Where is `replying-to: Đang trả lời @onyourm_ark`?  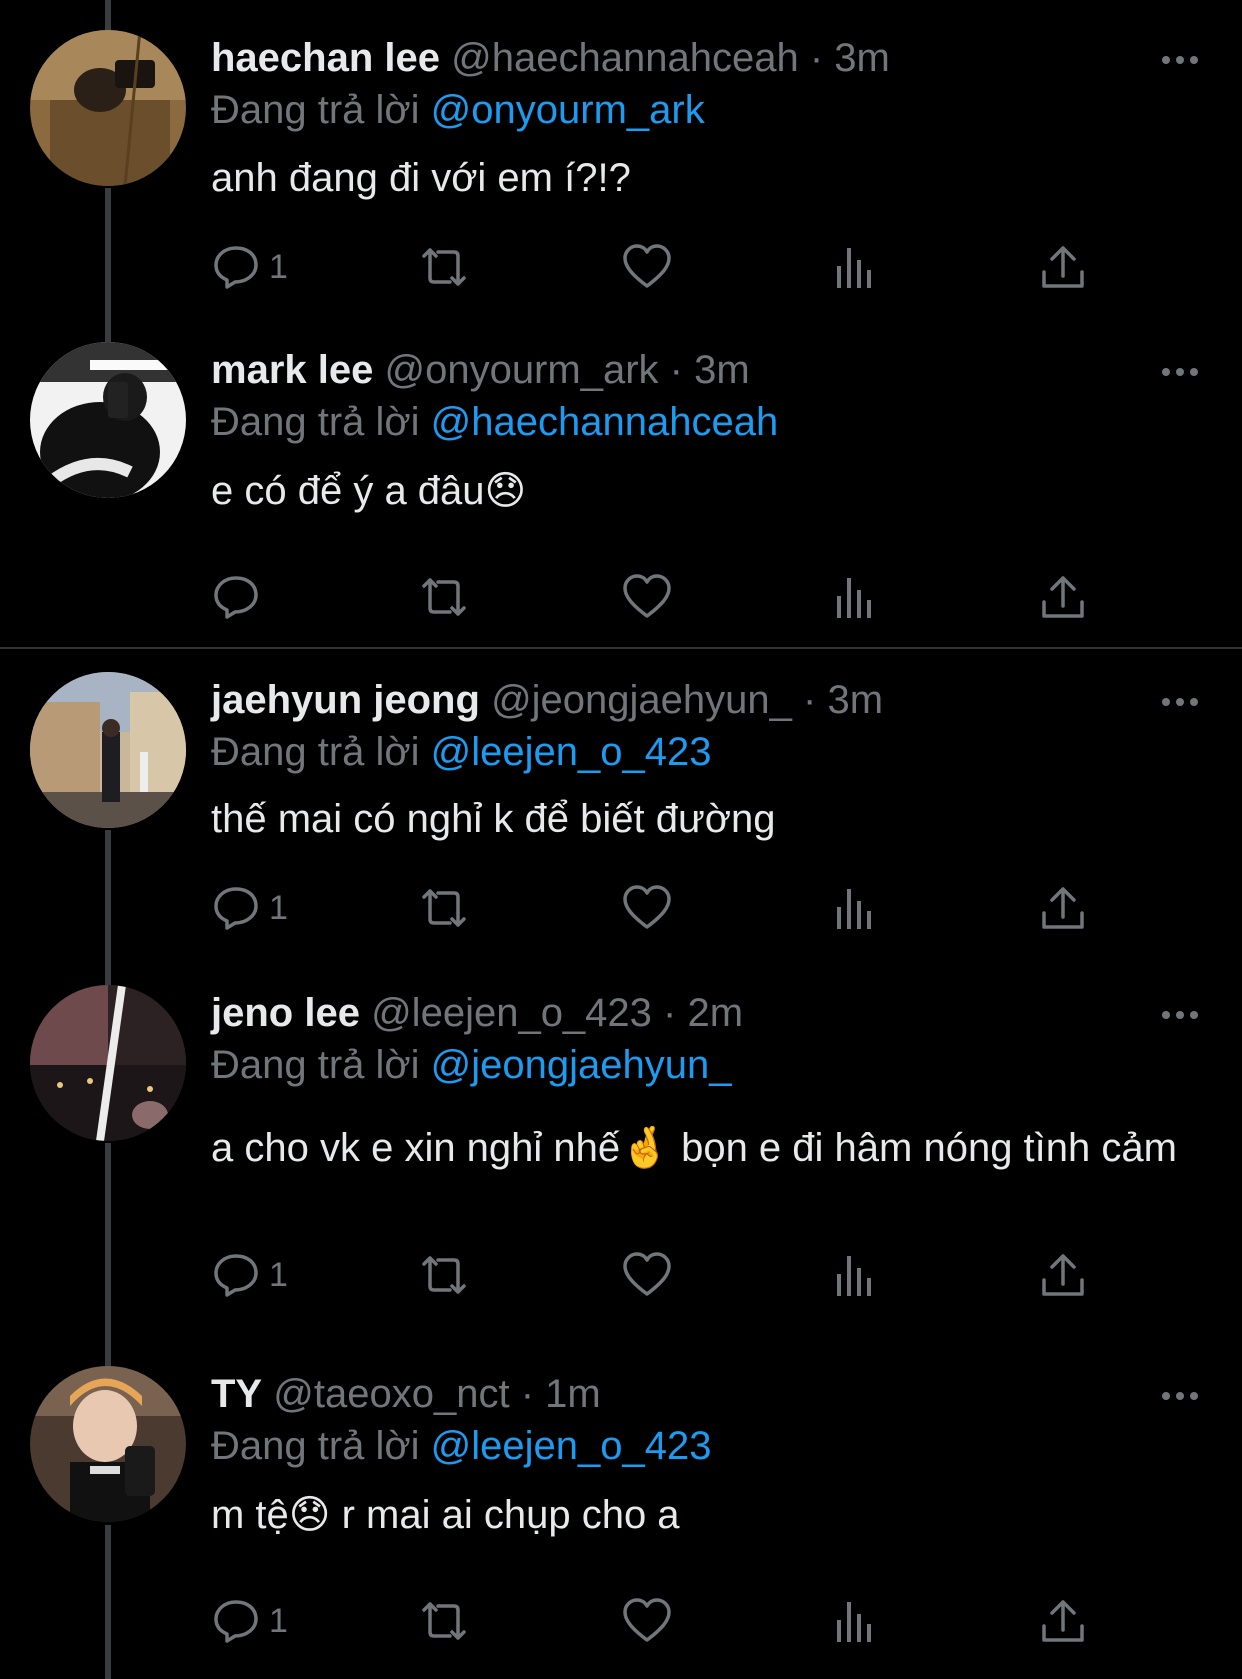 replying-to: Đang trả lời @onyourm_ark is located at coordinates (458, 110).